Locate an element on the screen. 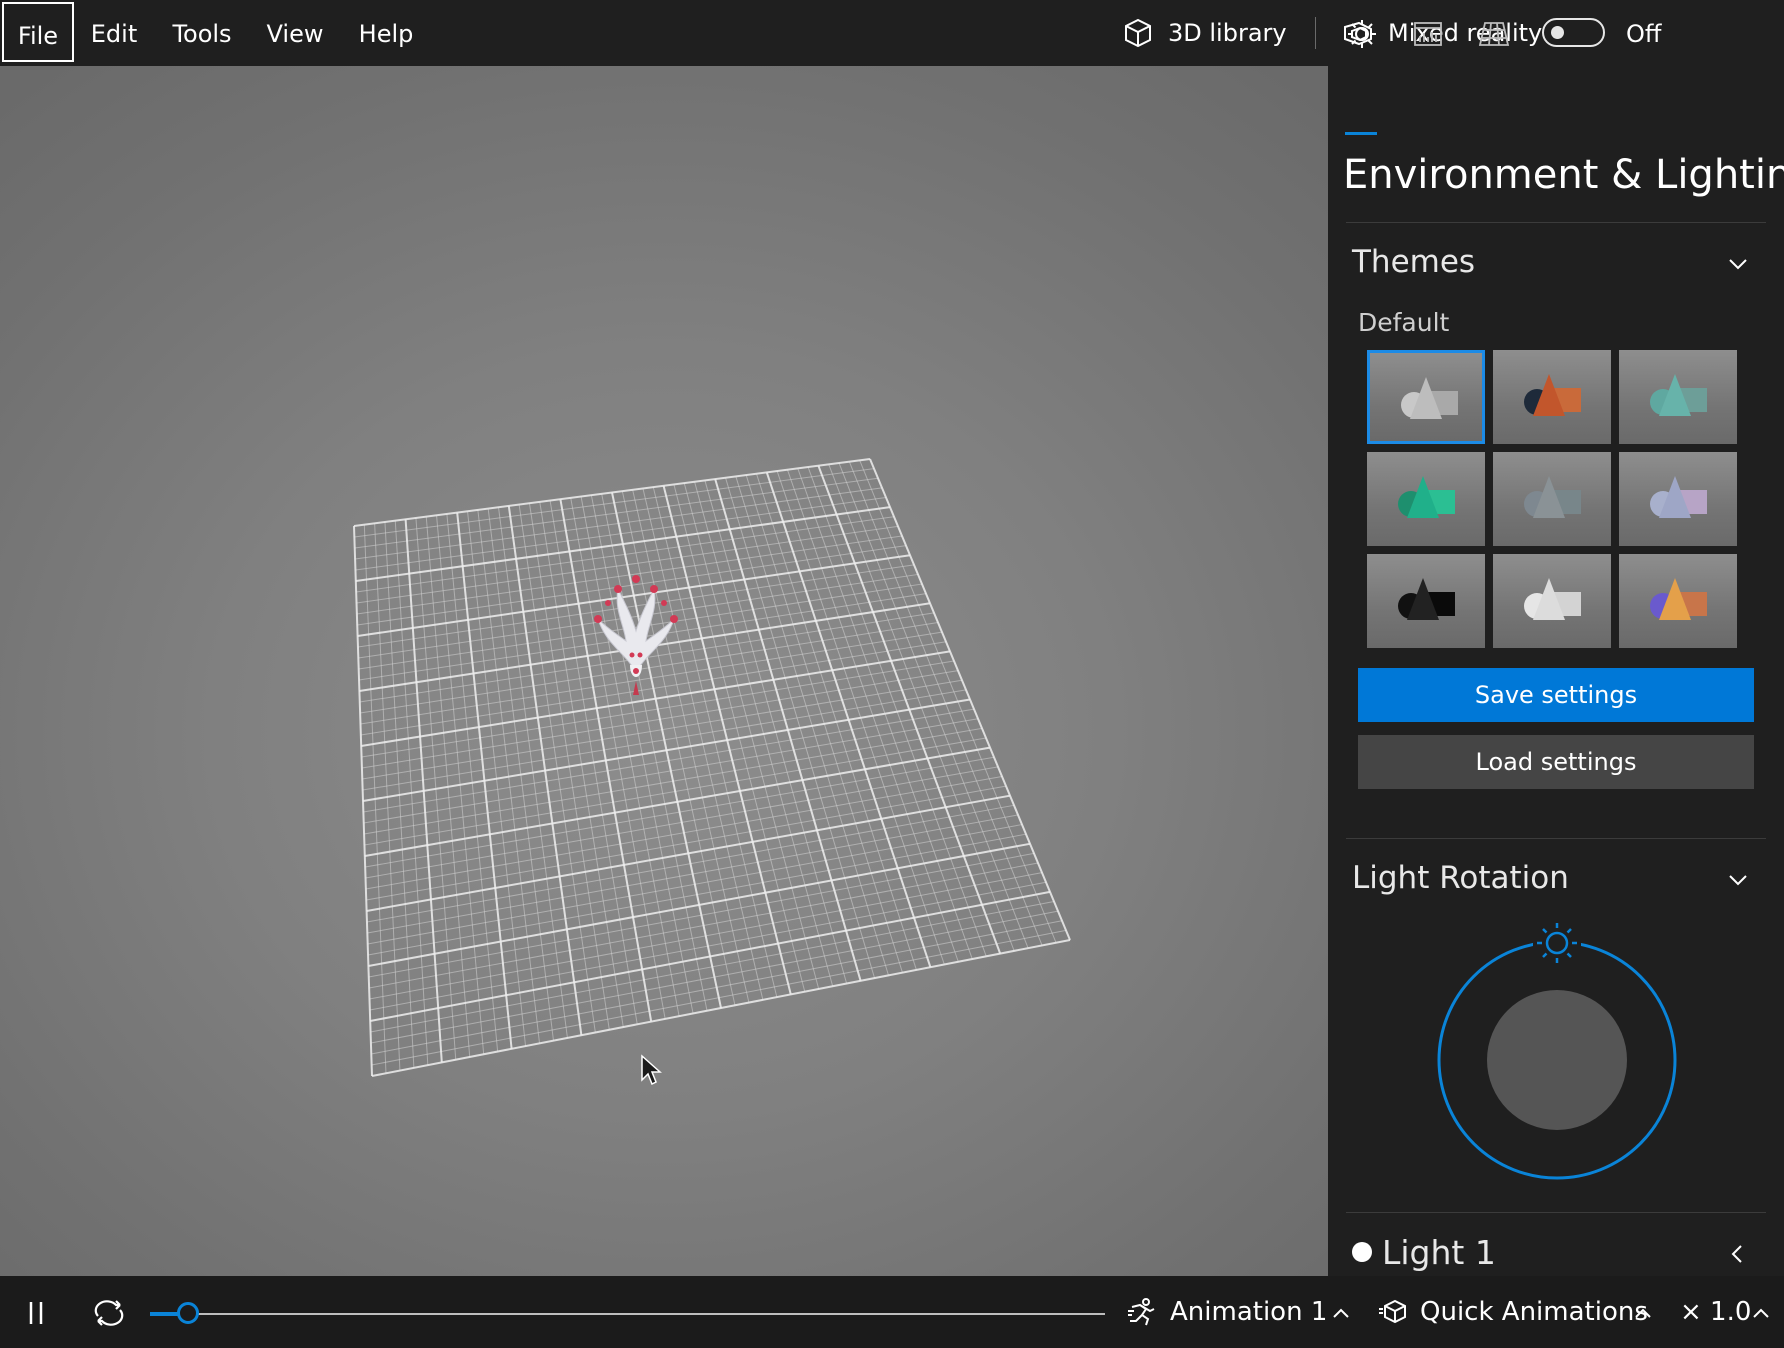  chevron-left-icon is located at coordinates (1738, 1254).